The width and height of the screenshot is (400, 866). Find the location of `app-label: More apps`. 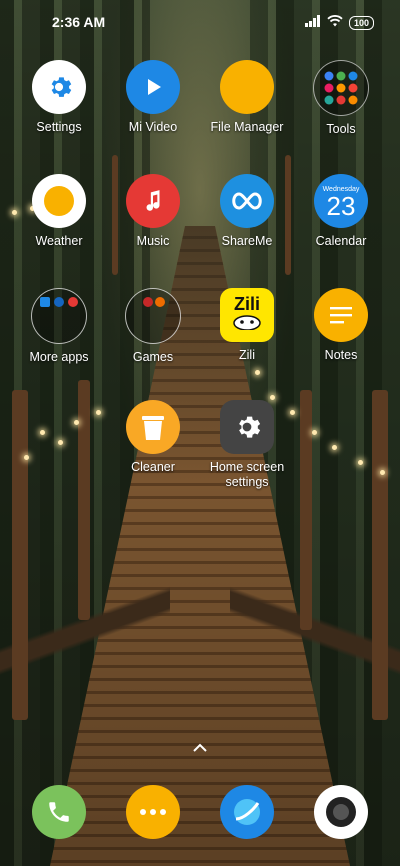

app-label: More apps is located at coordinates (59, 357).